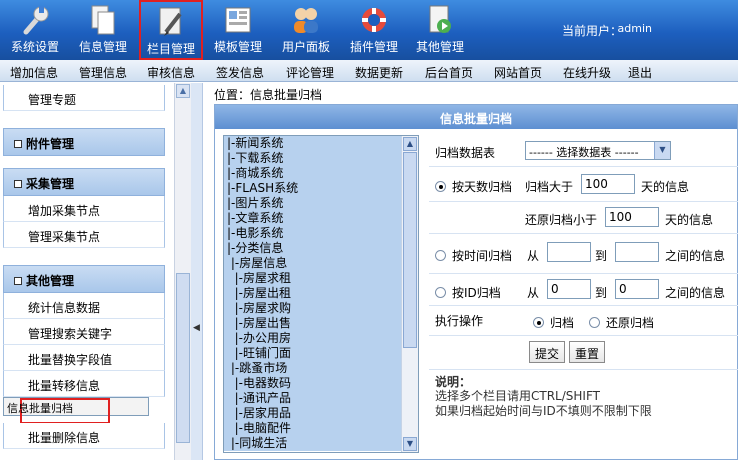 This screenshot has width=738, height=460. I want to click on days-suffix-1: 天的信息, so click(665, 187).